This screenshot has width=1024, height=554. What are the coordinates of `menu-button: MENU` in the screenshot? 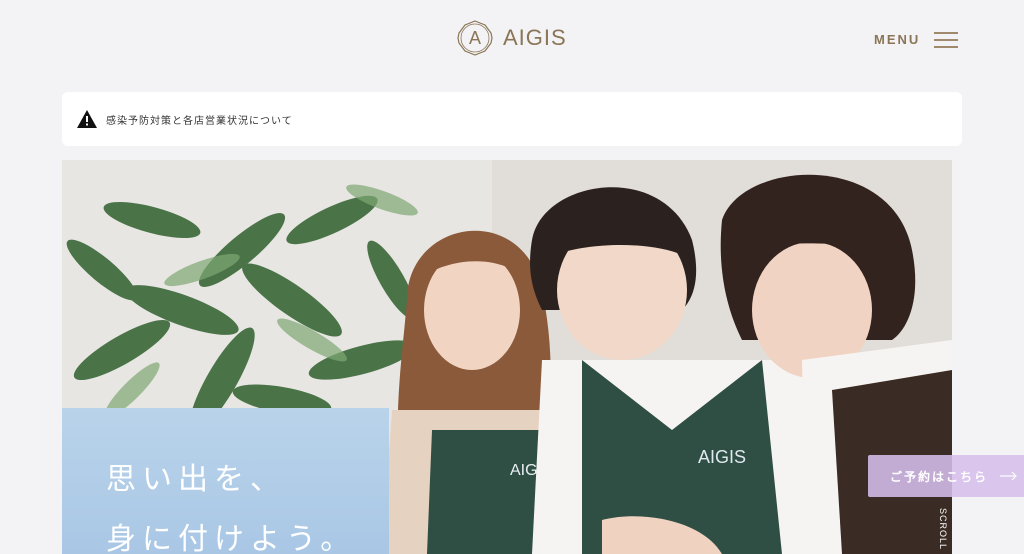 It's located at (916, 39).